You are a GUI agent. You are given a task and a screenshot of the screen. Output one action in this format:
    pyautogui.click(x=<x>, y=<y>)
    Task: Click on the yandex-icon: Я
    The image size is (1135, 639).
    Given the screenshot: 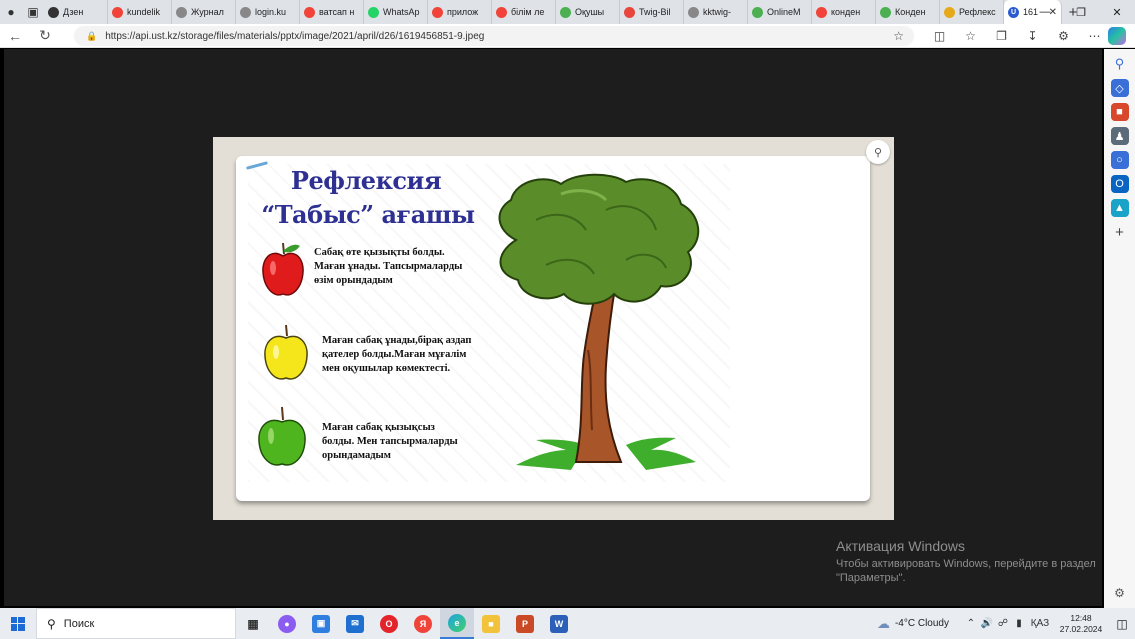 What is the action you would take?
    pyautogui.click(x=423, y=623)
    